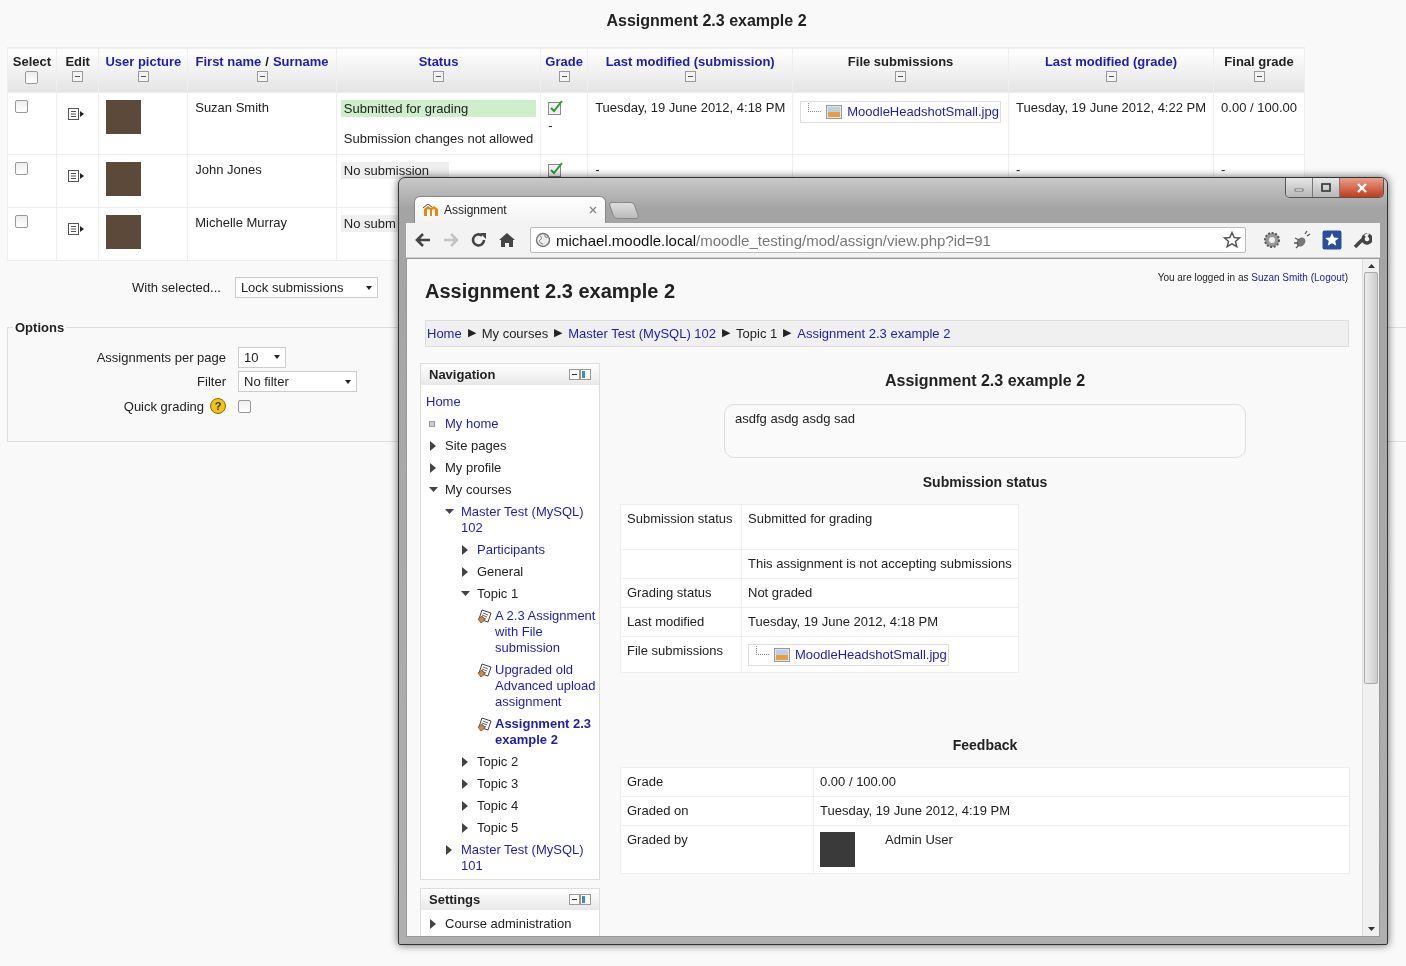 Image resolution: width=1406 pixels, height=966 pixels. I want to click on nav-item: My courses, so click(522, 490).